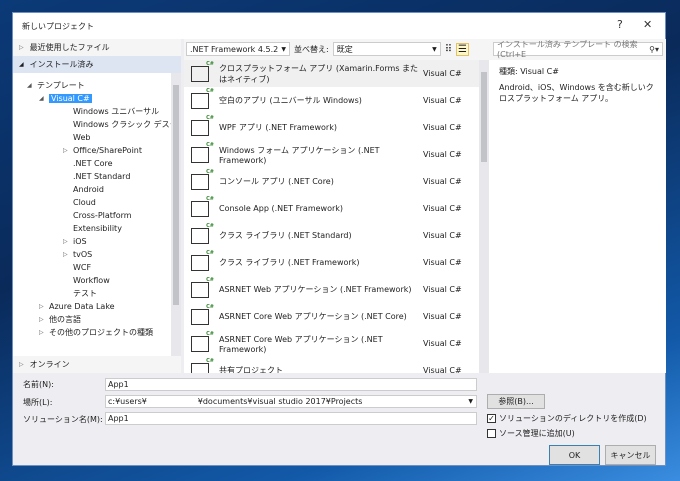 This screenshot has height=481, width=680. What do you see at coordinates (69, 47) in the screenshot?
I see `recent-label: 最近使用したファイル` at bounding box center [69, 47].